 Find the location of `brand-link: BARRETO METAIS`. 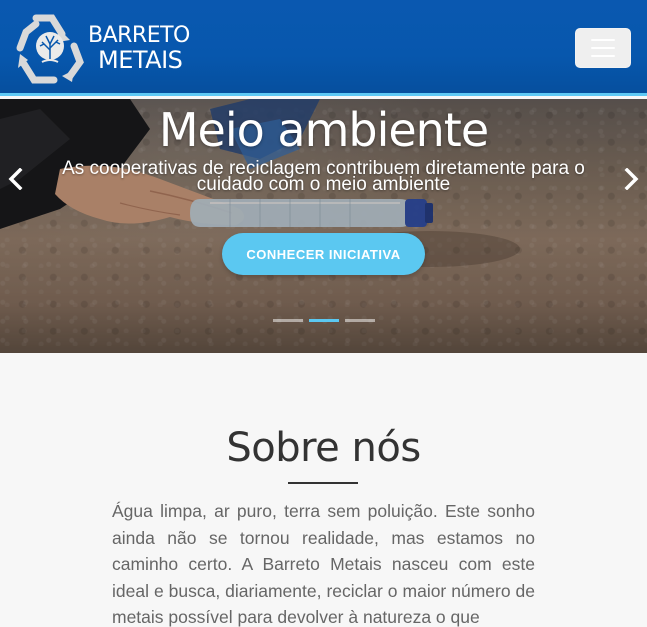

brand-link: BARRETO METAIS is located at coordinates (102, 48).